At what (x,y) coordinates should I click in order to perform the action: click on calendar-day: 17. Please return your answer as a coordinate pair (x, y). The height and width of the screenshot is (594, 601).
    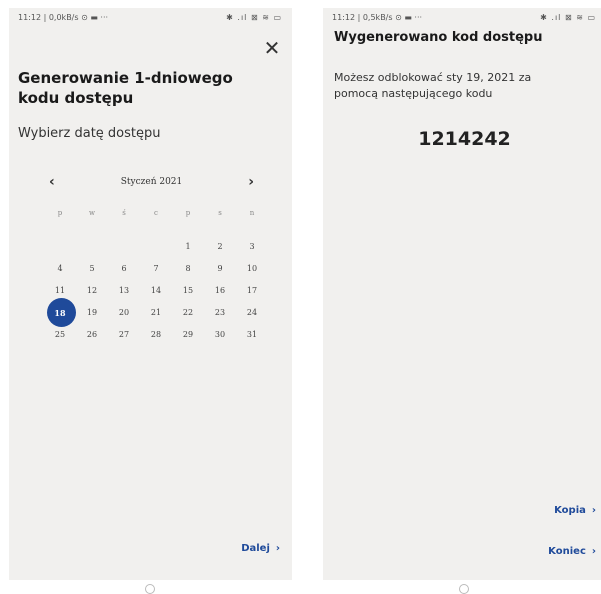
    Looking at the image, I should click on (252, 291).